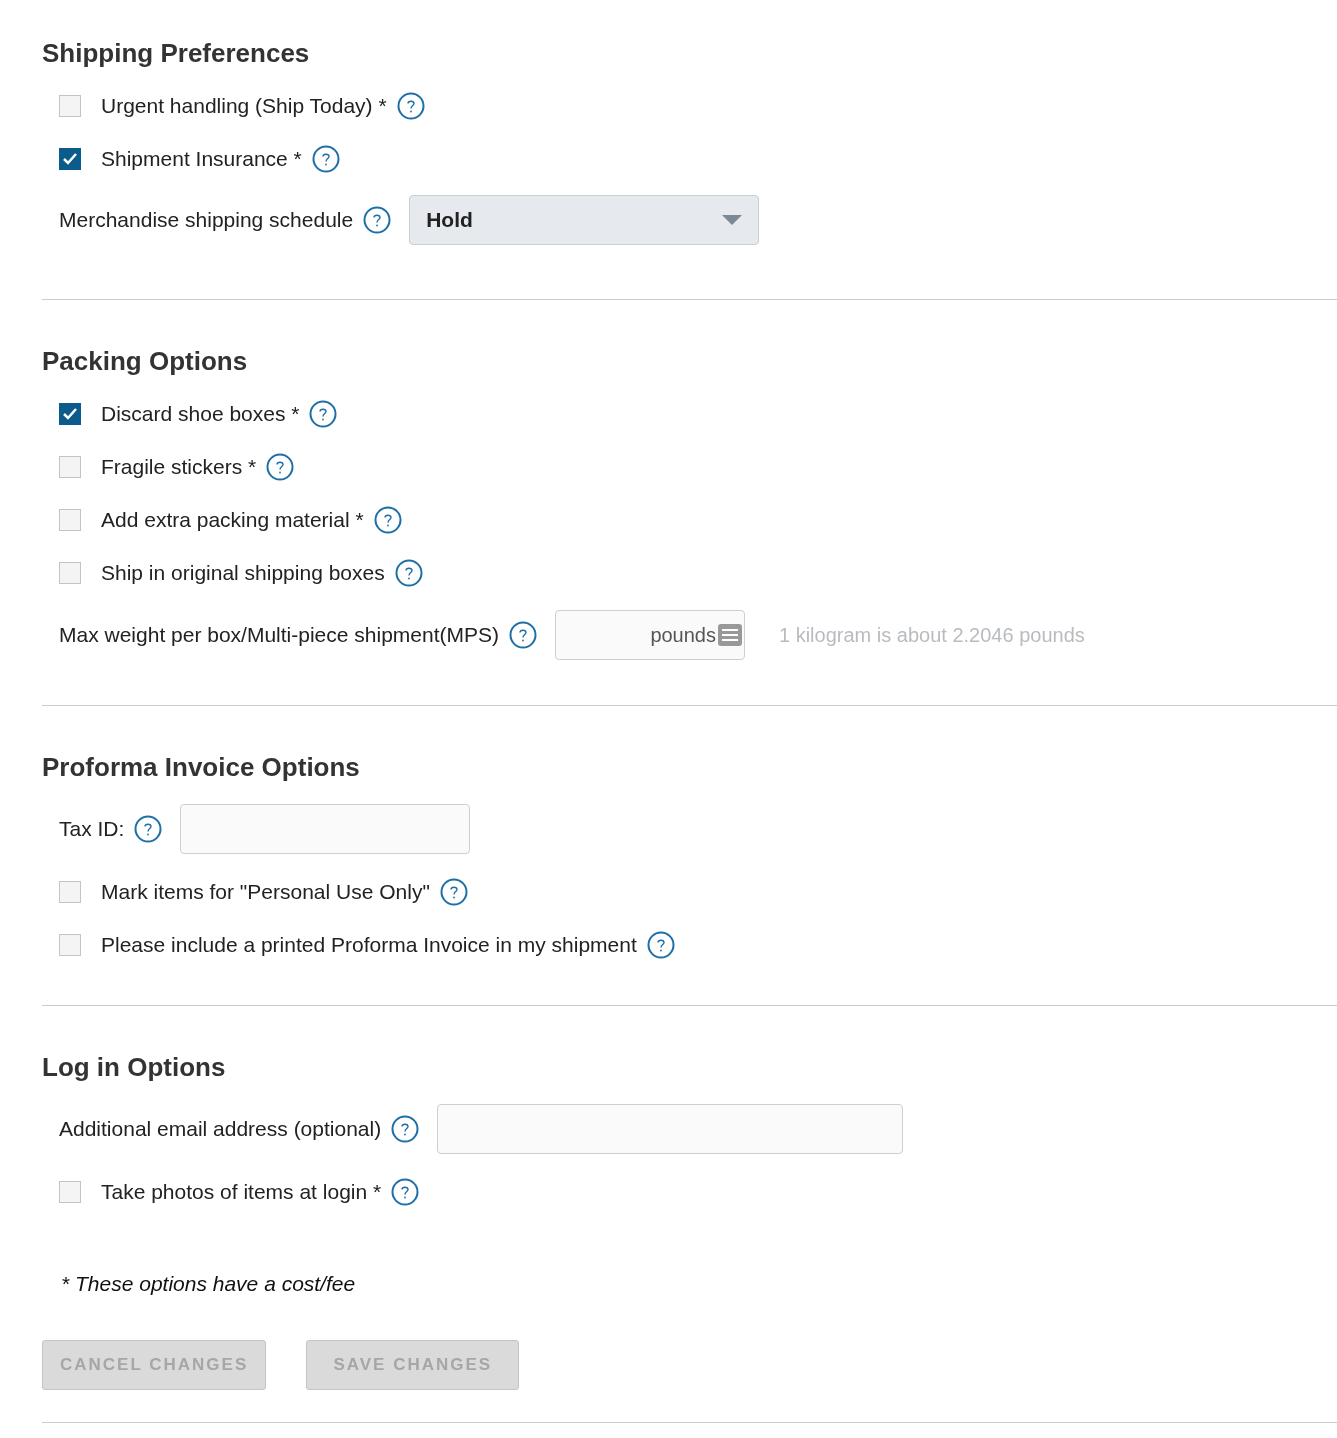  What do you see at coordinates (232, 519) in the screenshot?
I see `option-label: Add extra packing material *` at bounding box center [232, 519].